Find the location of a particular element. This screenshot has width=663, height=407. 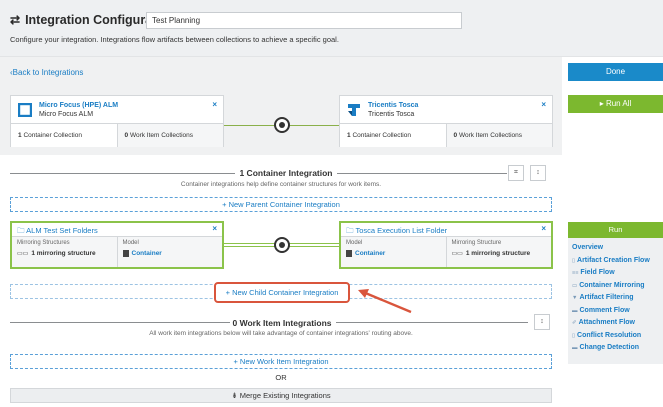

collection-name: Micro Focus (HPE) ALM is located at coordinates (79, 105).